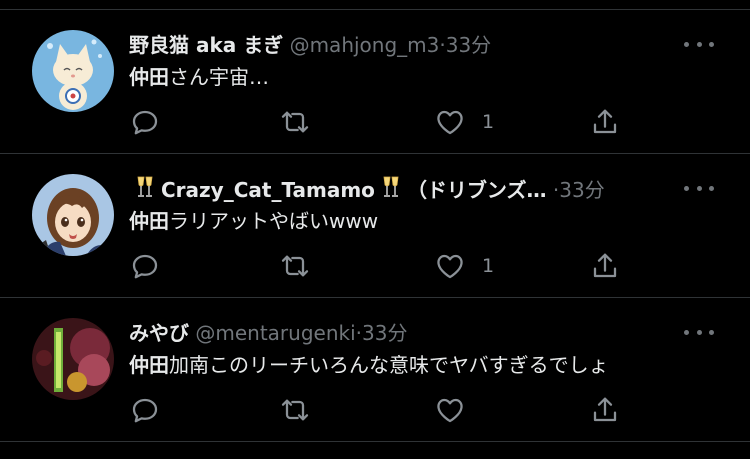 The width and height of the screenshot is (750, 459). Describe the element at coordinates (268, 190) in the screenshot. I see `display-name: Crazy_Cat_Tamamo` at that location.